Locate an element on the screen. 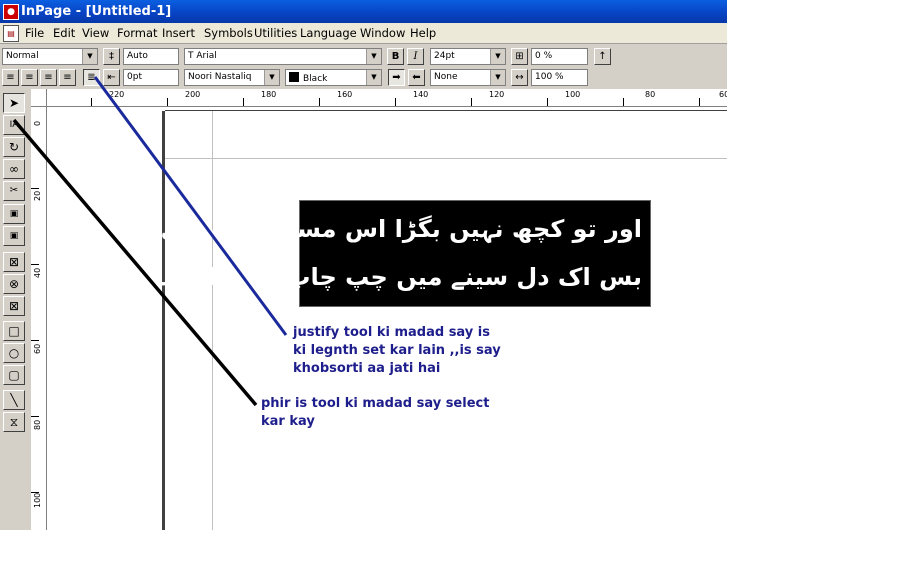  leading-value: Auto is located at coordinates (137, 56).